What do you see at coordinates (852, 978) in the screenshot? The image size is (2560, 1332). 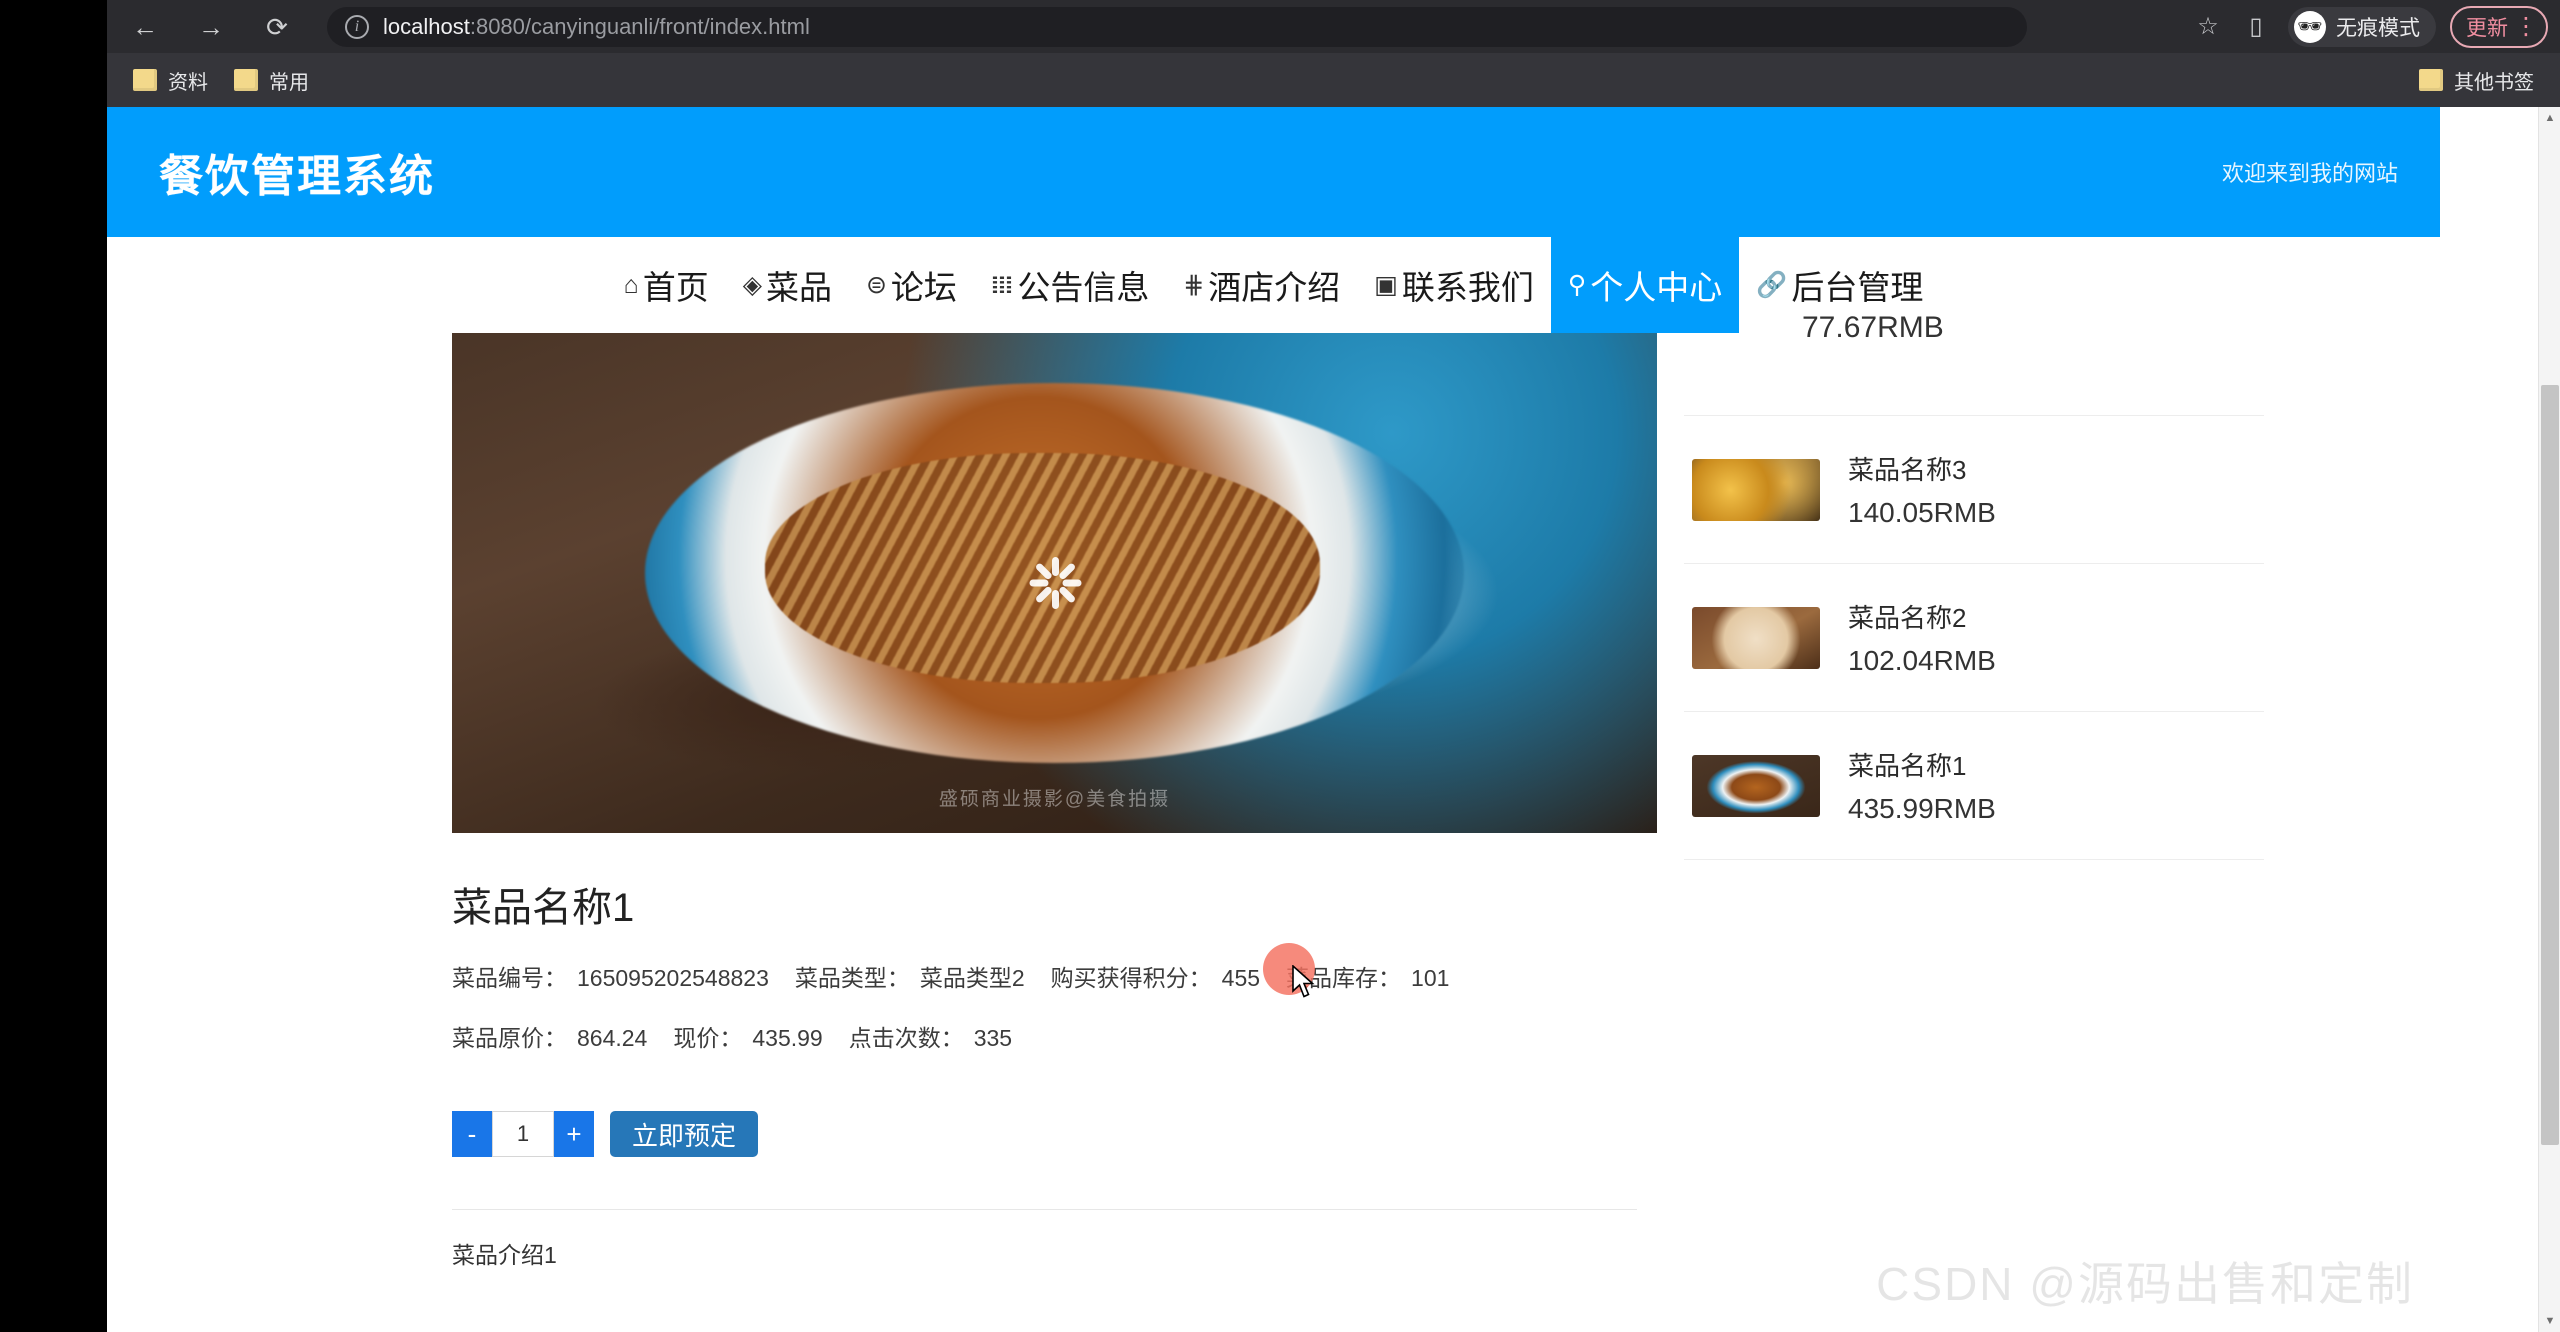 I see `meta-key: 菜品类型：` at bounding box center [852, 978].